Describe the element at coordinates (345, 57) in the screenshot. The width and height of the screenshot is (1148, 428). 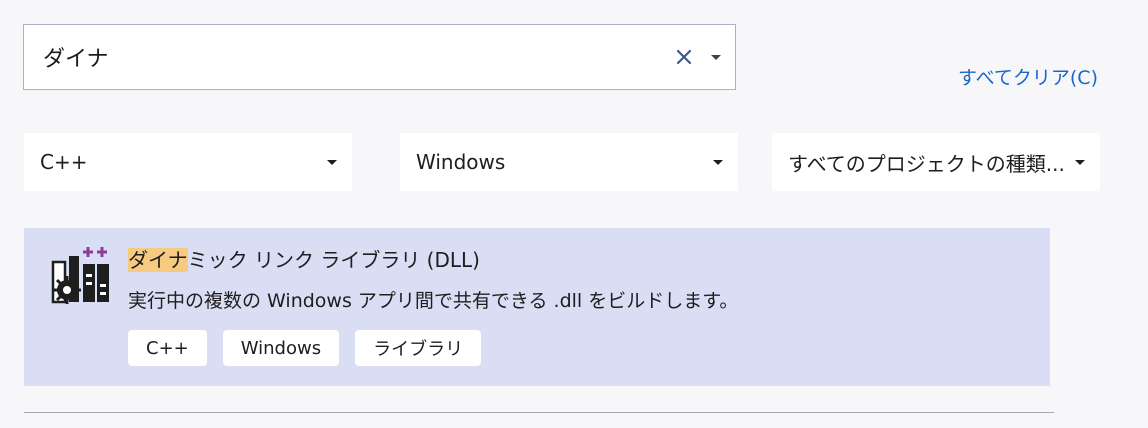
I see `template-search-input` at that location.